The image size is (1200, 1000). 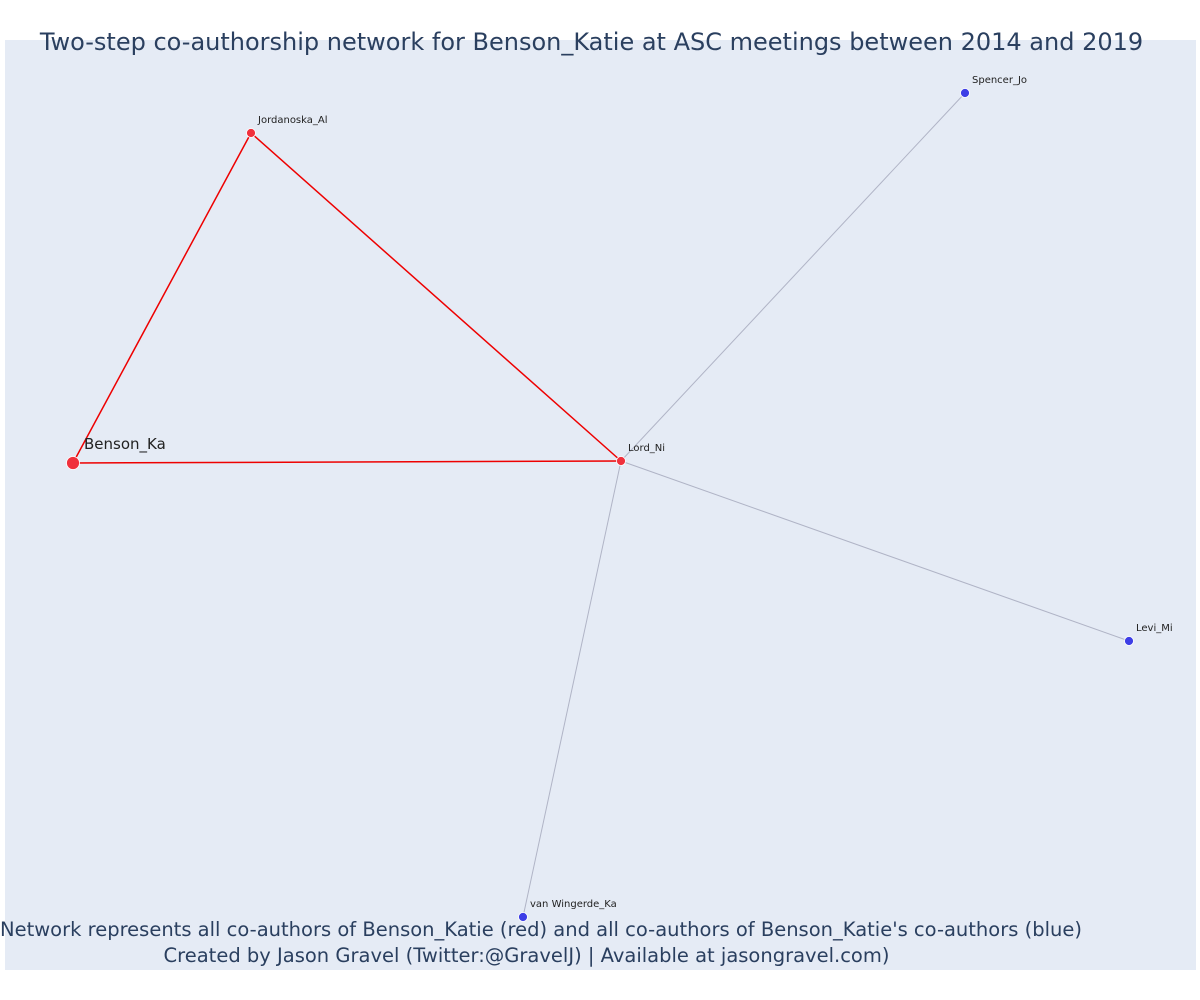 I want to click on node-label-levi-mi: Levi_Mi, so click(x=1154, y=628).